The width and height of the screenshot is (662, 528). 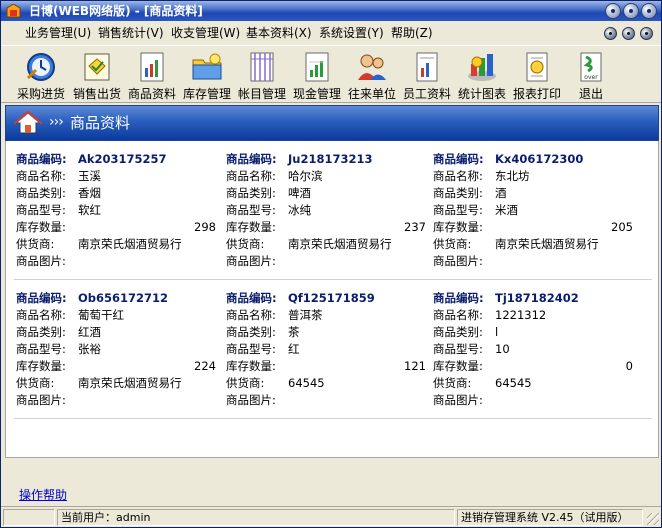 What do you see at coordinates (89, 210) in the screenshot?
I see `product-model: 软红` at bounding box center [89, 210].